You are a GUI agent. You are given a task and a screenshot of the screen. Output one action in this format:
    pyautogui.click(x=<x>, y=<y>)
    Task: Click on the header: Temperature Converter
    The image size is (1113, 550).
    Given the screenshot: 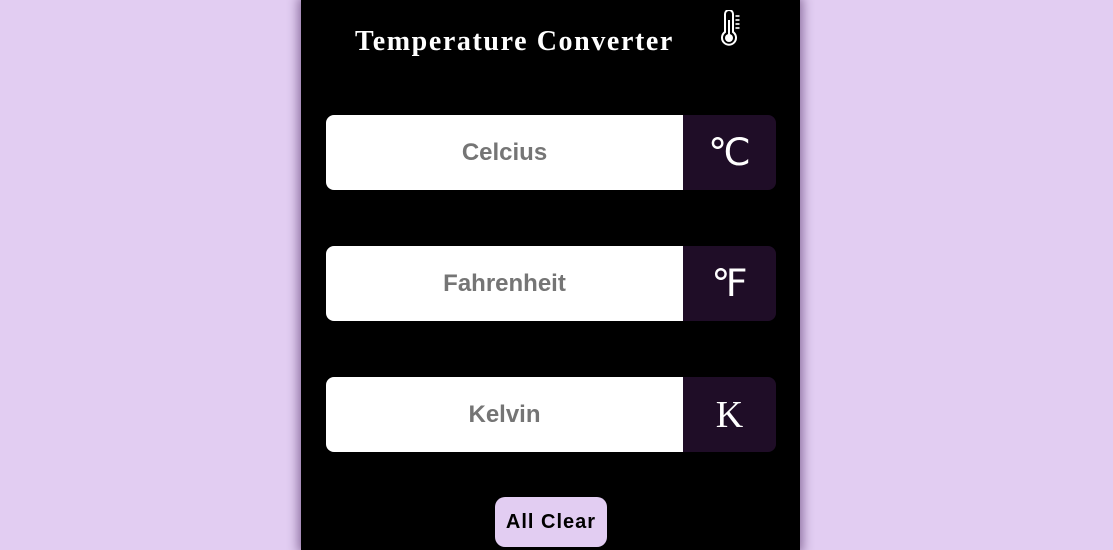 What is the action you would take?
    pyautogui.click(x=550, y=35)
    